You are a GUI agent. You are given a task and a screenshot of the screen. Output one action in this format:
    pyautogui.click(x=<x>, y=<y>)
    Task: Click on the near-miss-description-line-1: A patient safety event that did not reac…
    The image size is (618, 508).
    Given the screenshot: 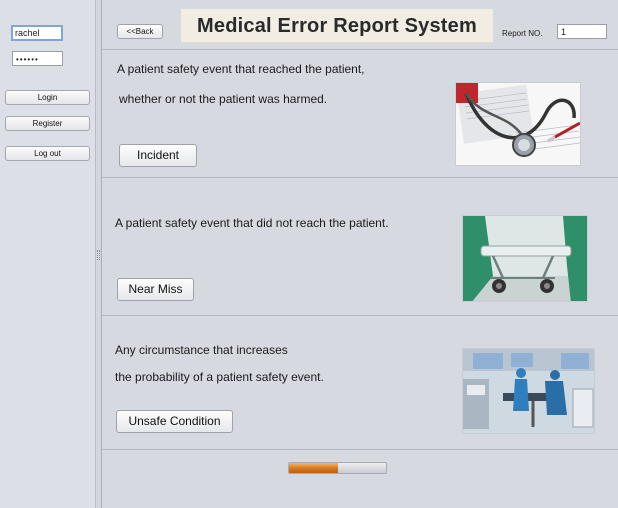 What is the action you would take?
    pyautogui.click(x=252, y=223)
    